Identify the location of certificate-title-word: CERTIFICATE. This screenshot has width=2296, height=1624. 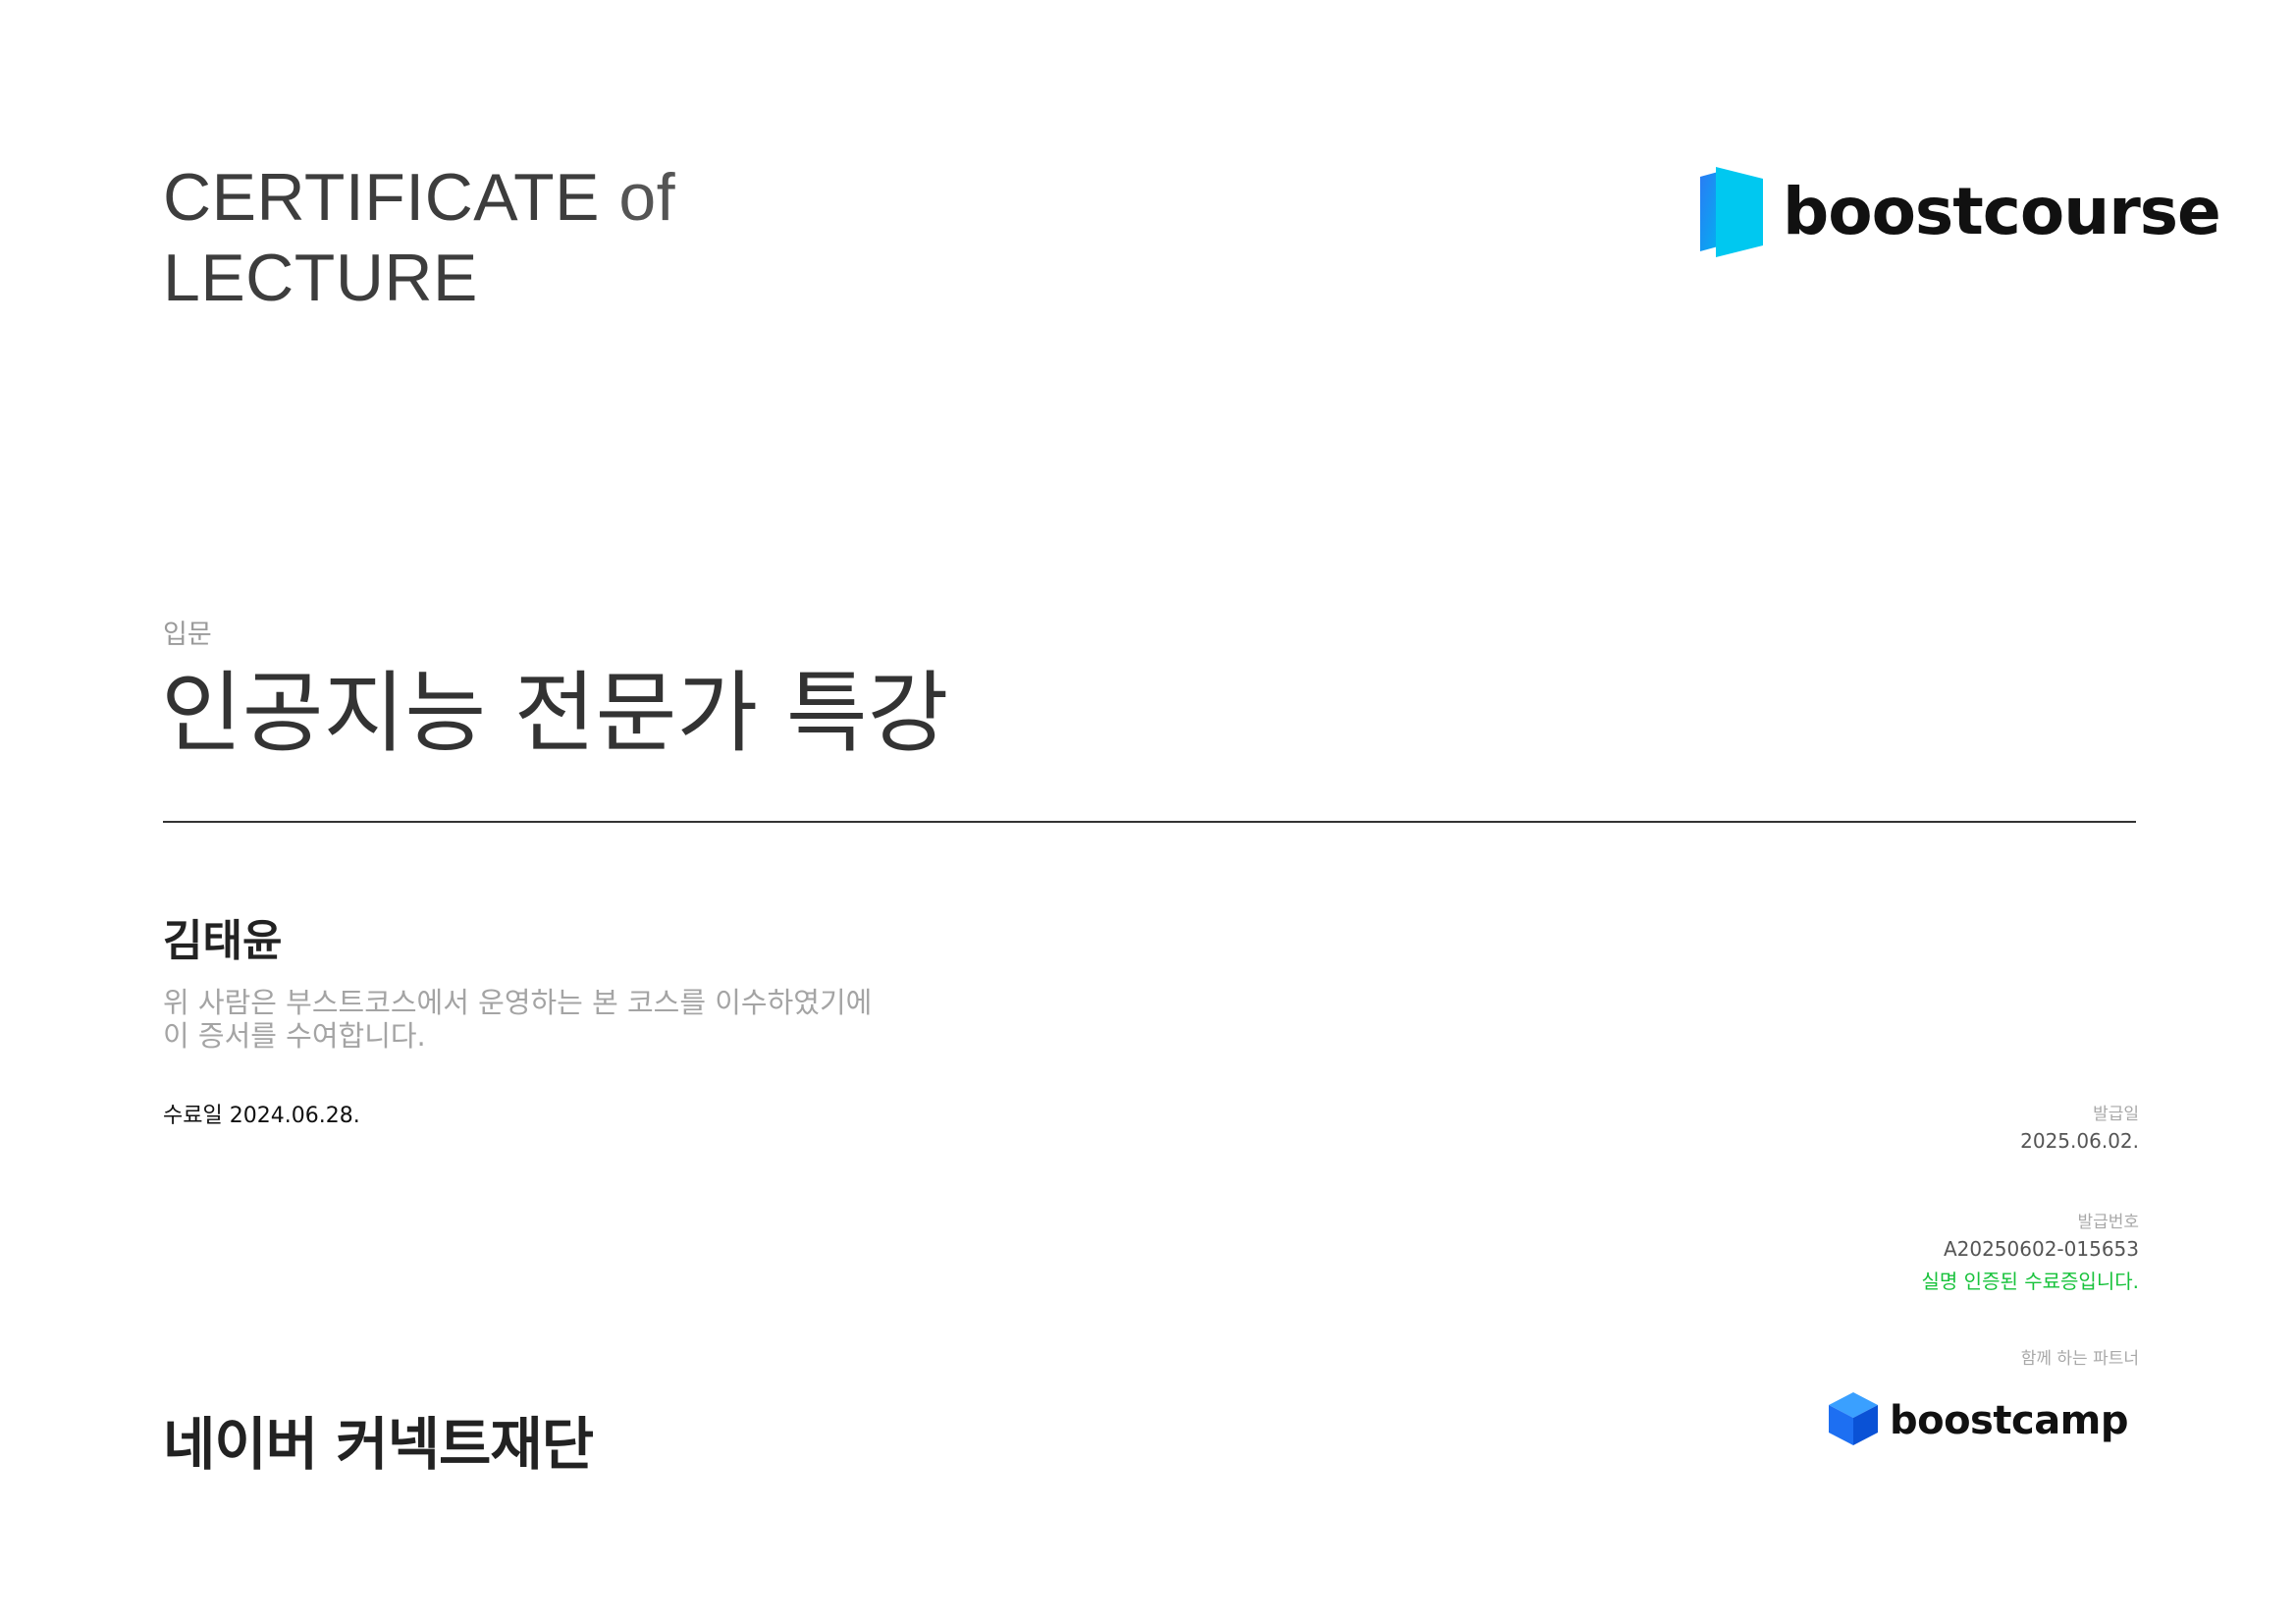
(382, 197).